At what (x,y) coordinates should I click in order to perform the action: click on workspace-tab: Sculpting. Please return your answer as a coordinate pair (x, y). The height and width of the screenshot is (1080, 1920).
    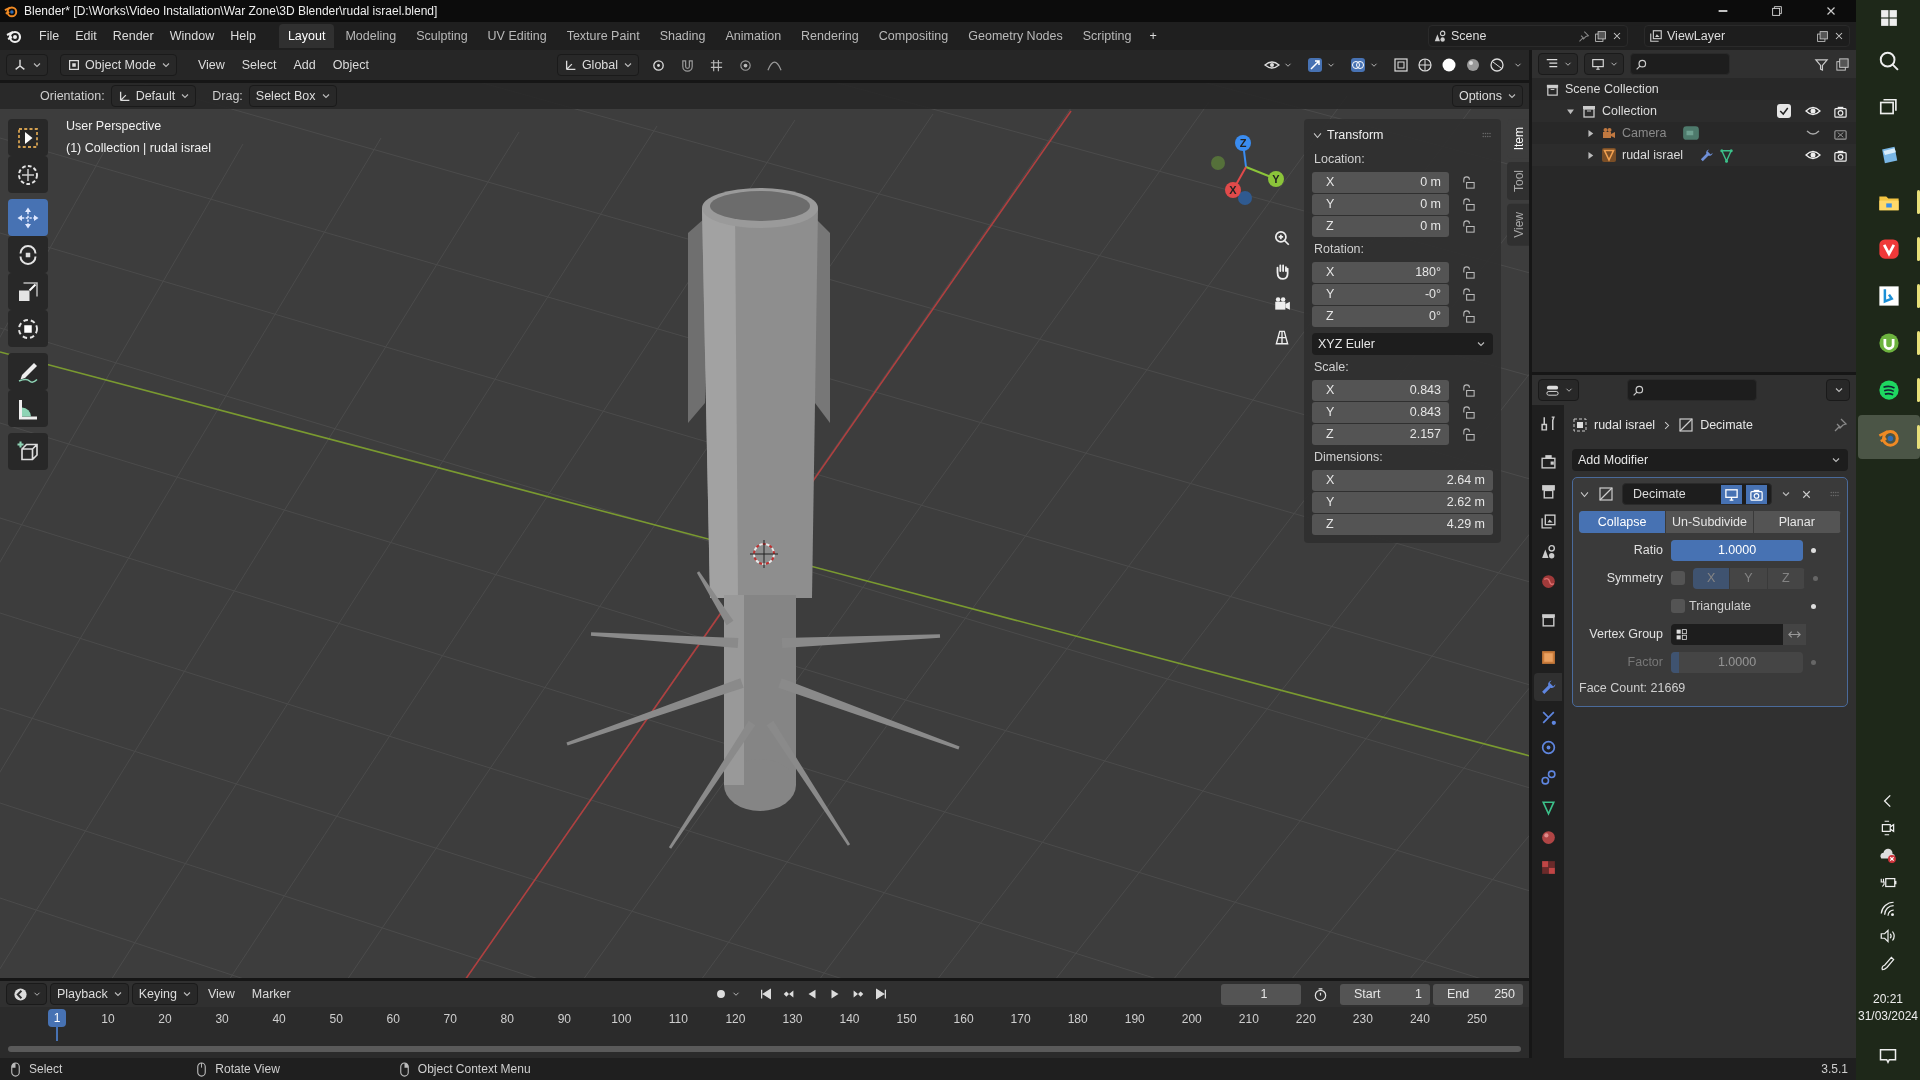
    Looking at the image, I should click on (442, 36).